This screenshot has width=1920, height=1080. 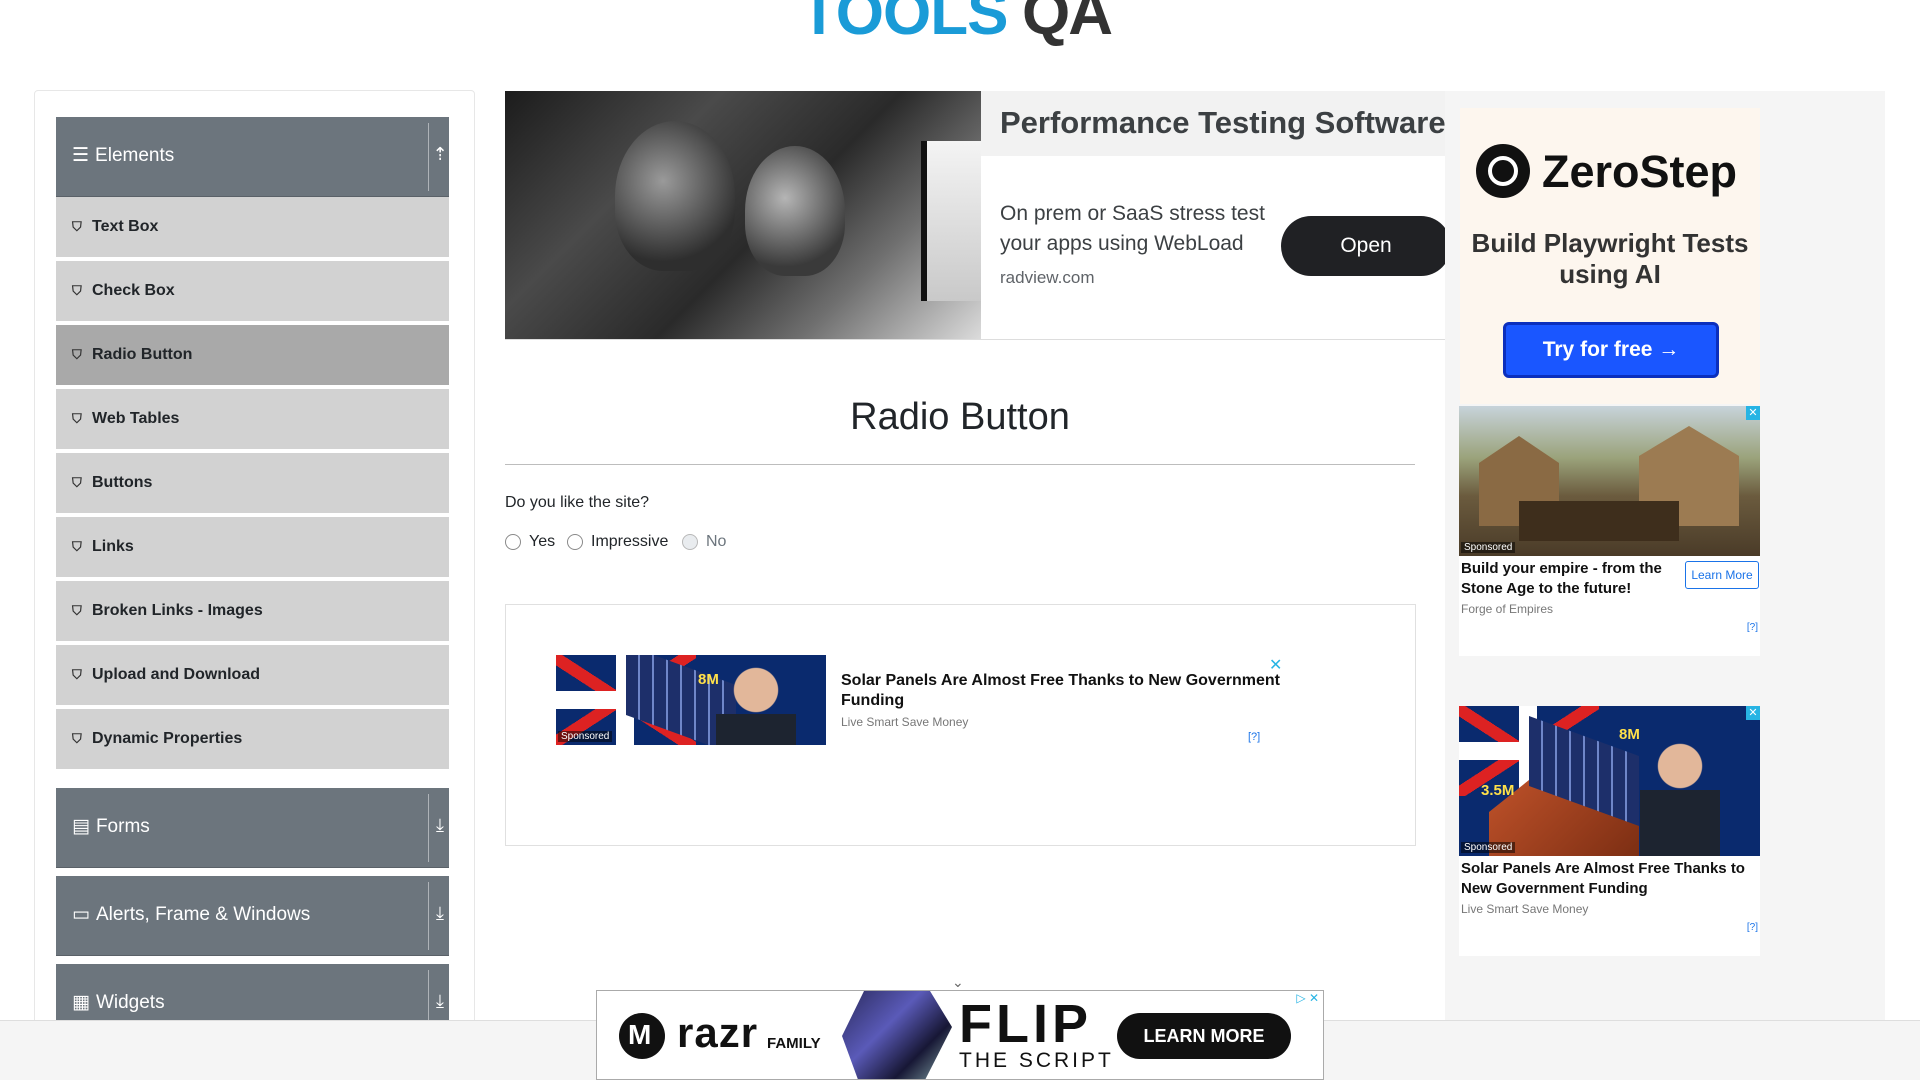 I want to click on widgets-icon: ▦, so click(x=81, y=1002).